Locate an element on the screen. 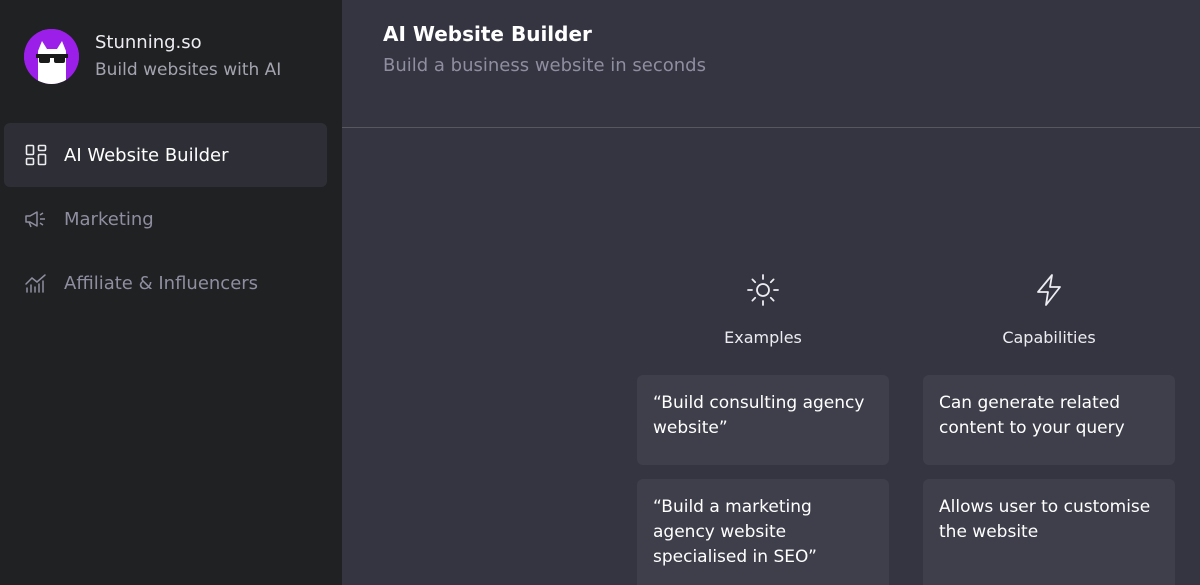  avatar is located at coordinates (51, 56).